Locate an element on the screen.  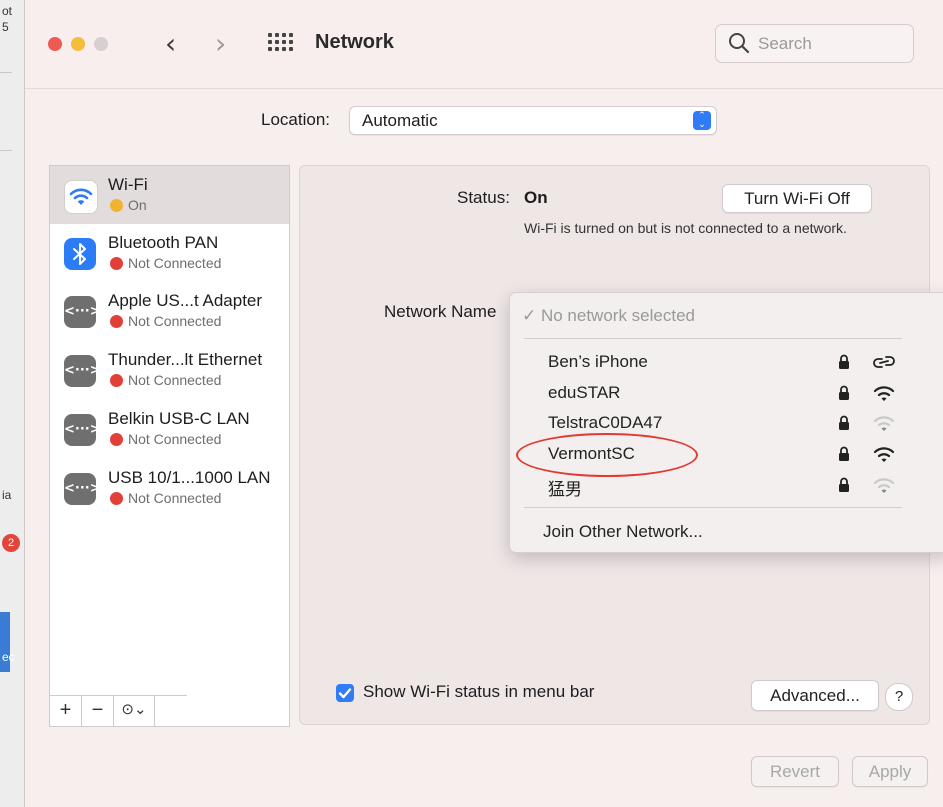
no-network-selected-item: ✓ No network selected is located at coordinates (608, 316).